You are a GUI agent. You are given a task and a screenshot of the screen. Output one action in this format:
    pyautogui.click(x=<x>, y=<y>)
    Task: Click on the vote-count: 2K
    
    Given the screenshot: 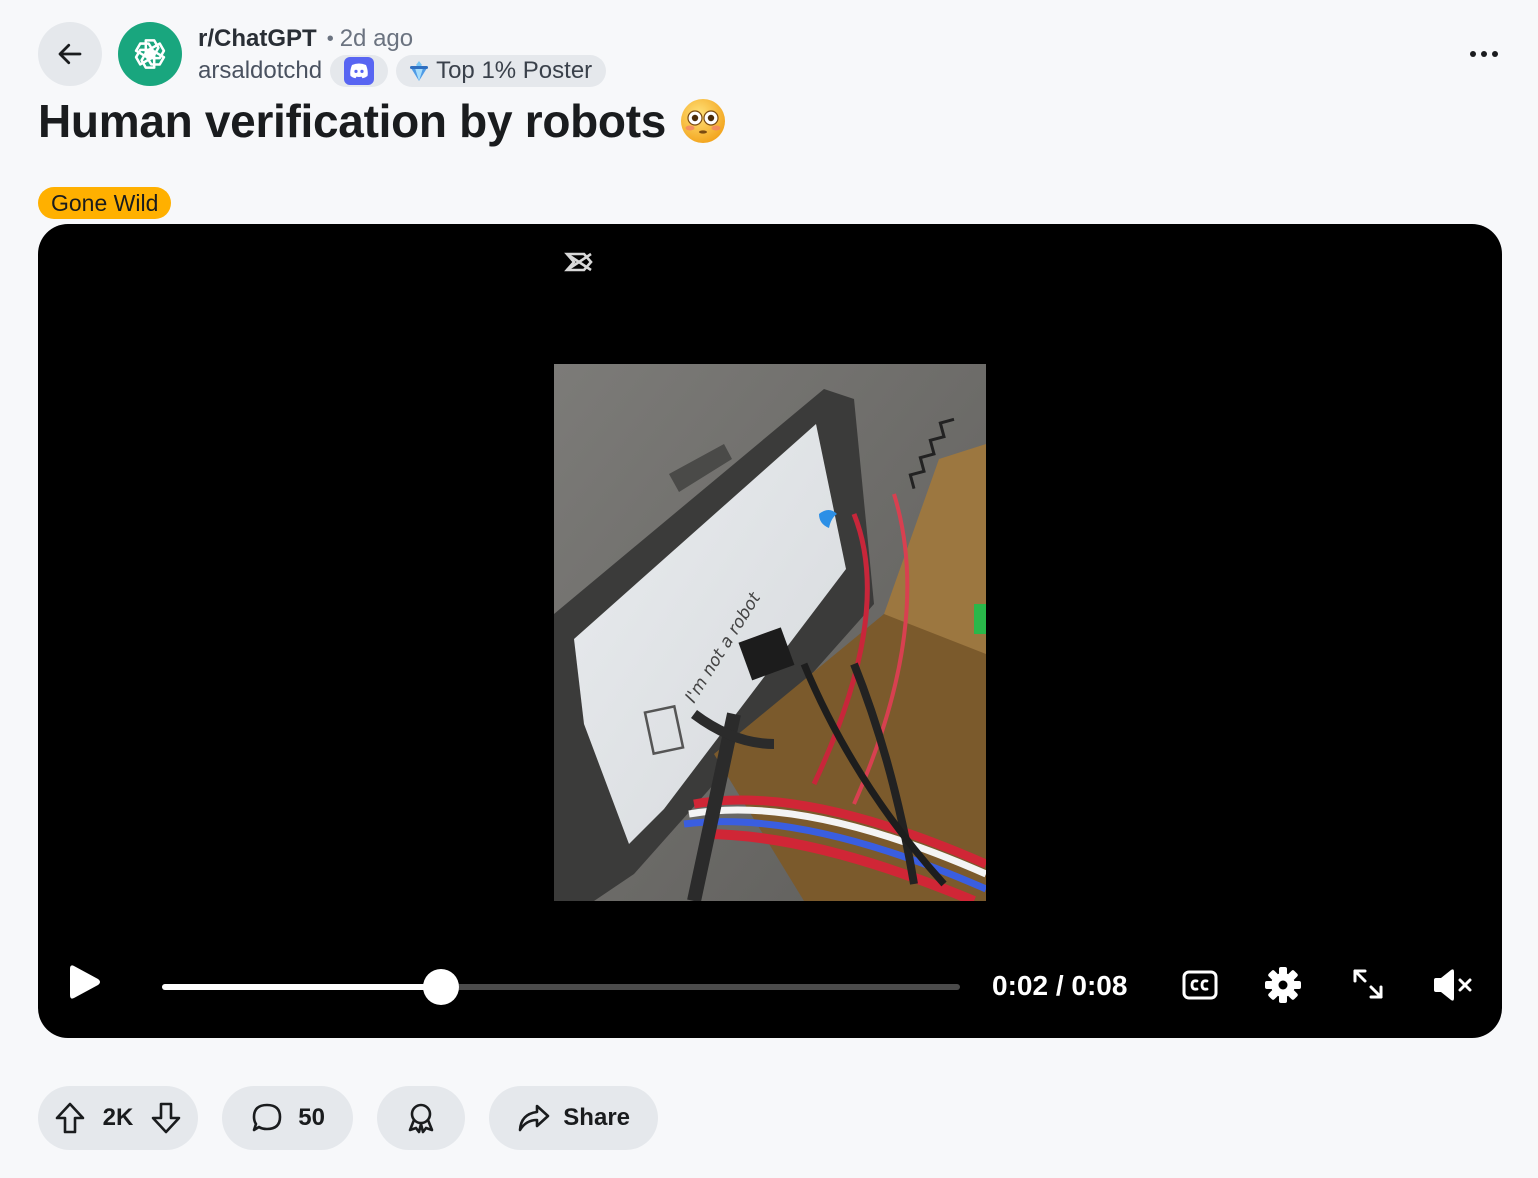 What is the action you would take?
    pyautogui.click(x=118, y=1117)
    